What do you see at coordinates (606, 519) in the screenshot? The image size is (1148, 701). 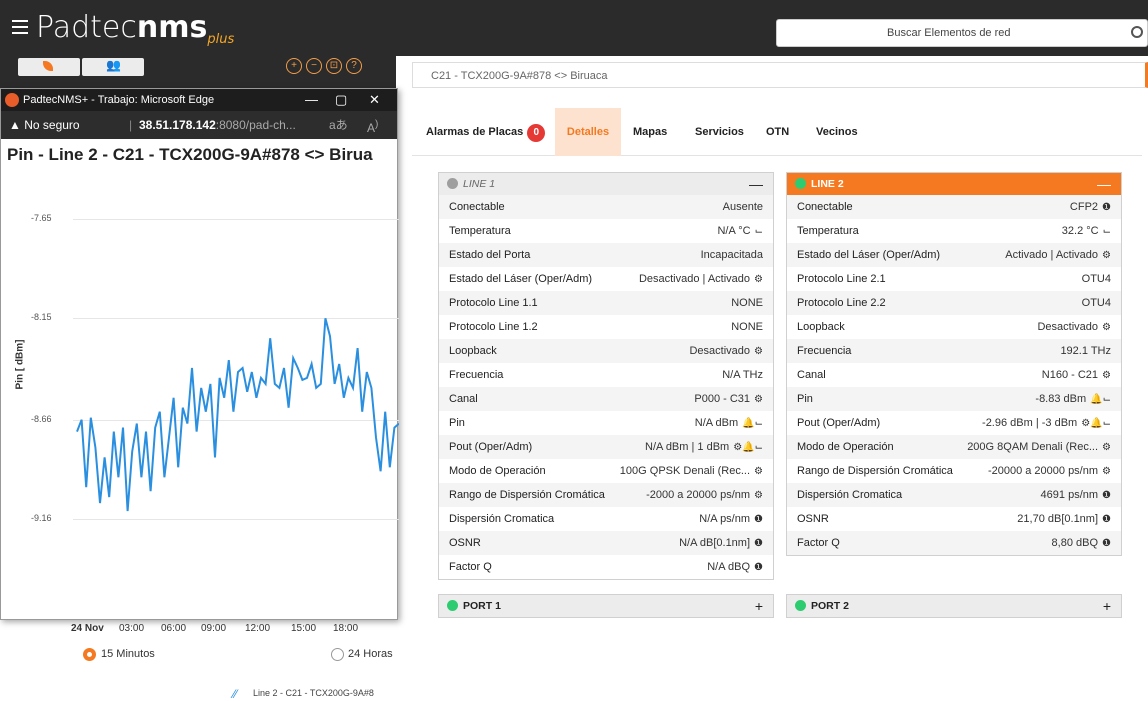 I see `line1-row: Dispersión Cromatica N/A ps/nm ❶` at bounding box center [606, 519].